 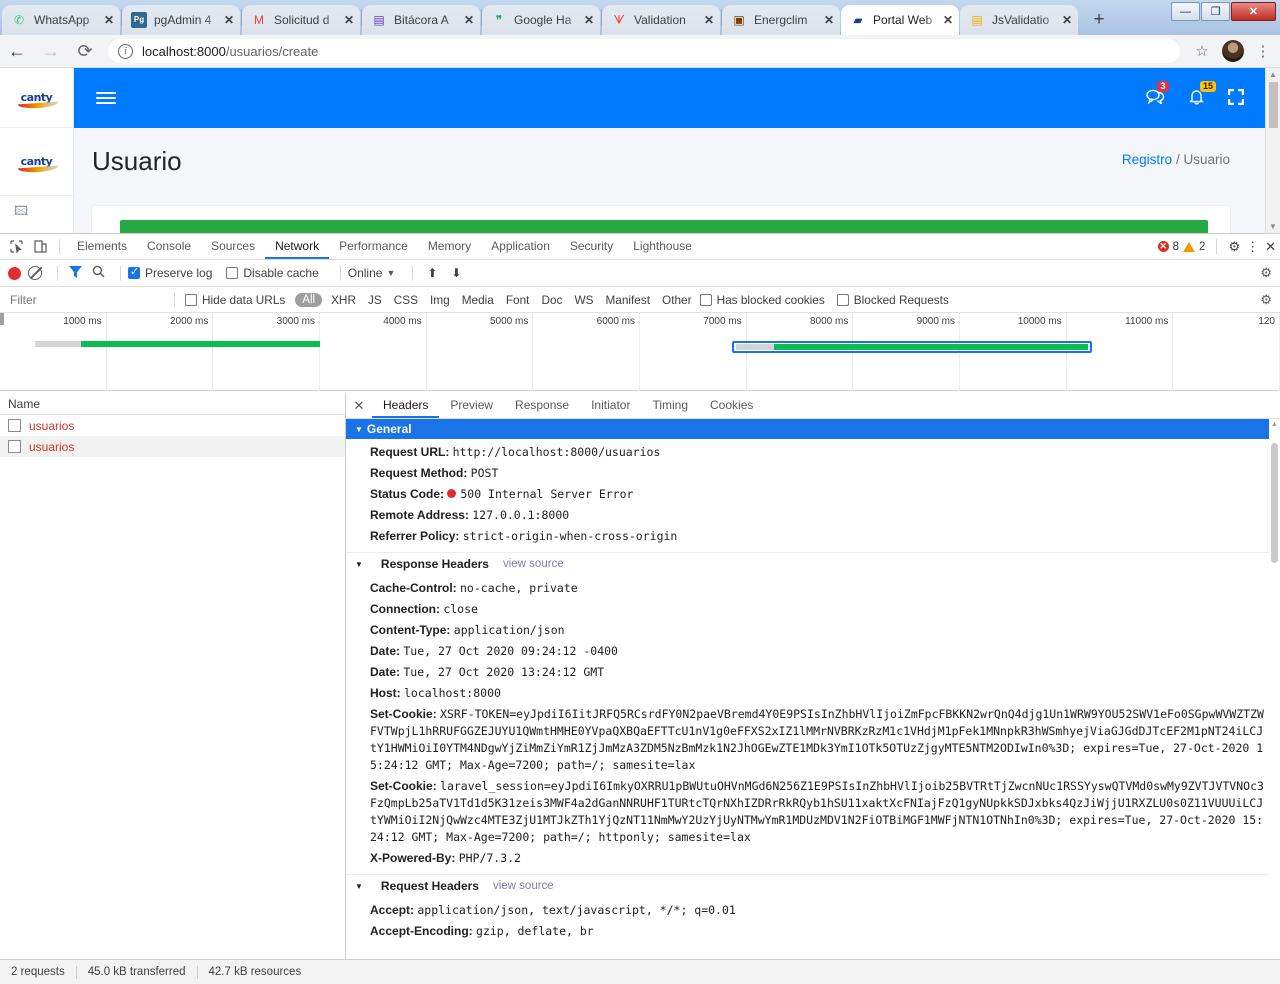 I want to click on resource-type-filter-doc: Doc, so click(x=551, y=300).